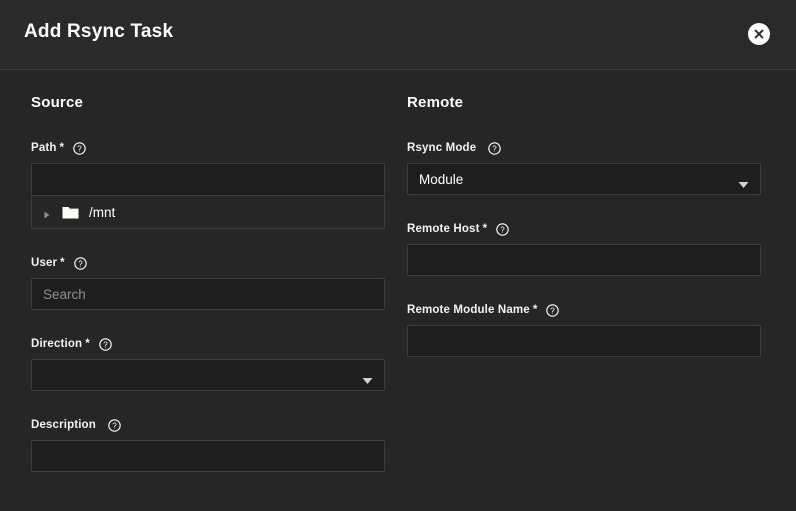 This screenshot has height=511, width=796. I want to click on remote-module-name-required-marker: *, so click(535, 310).